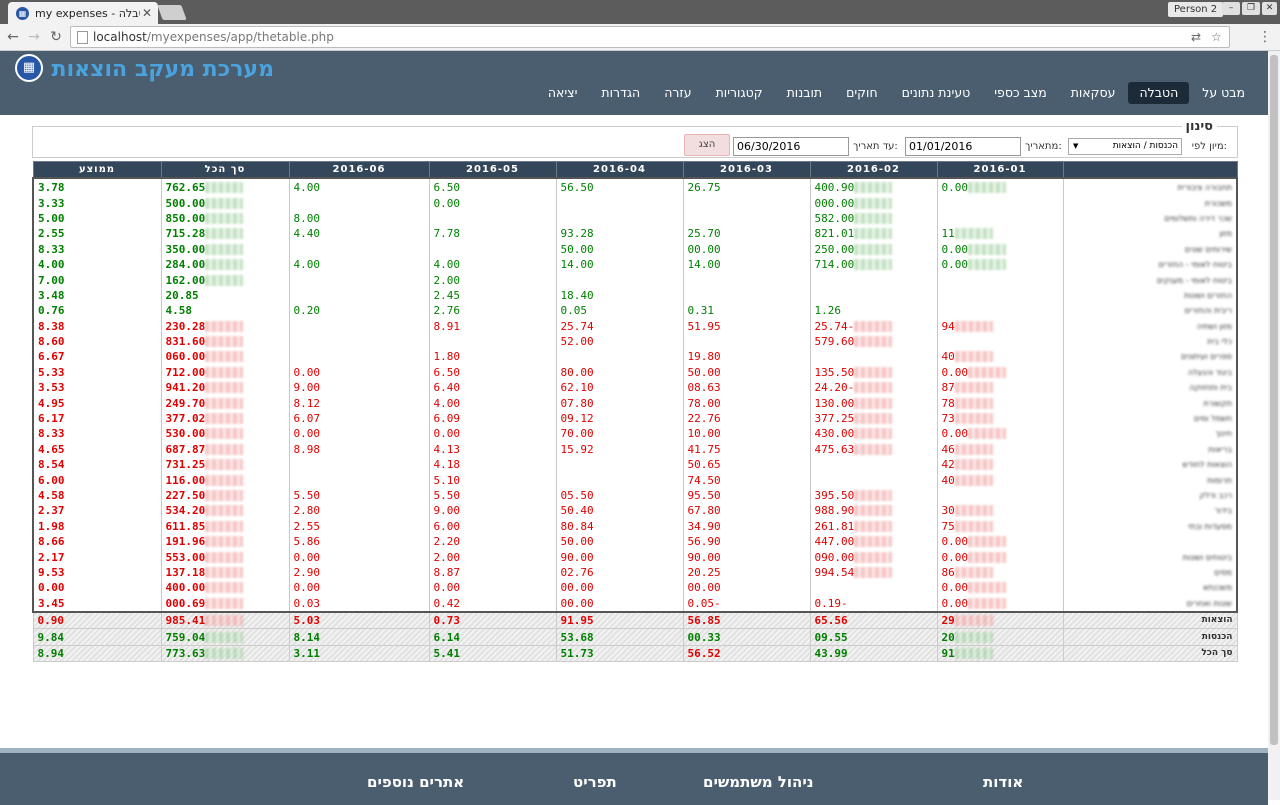 The image size is (1280, 805). What do you see at coordinates (677, 93) in the screenshot?
I see `nav-item-8: עזרה` at bounding box center [677, 93].